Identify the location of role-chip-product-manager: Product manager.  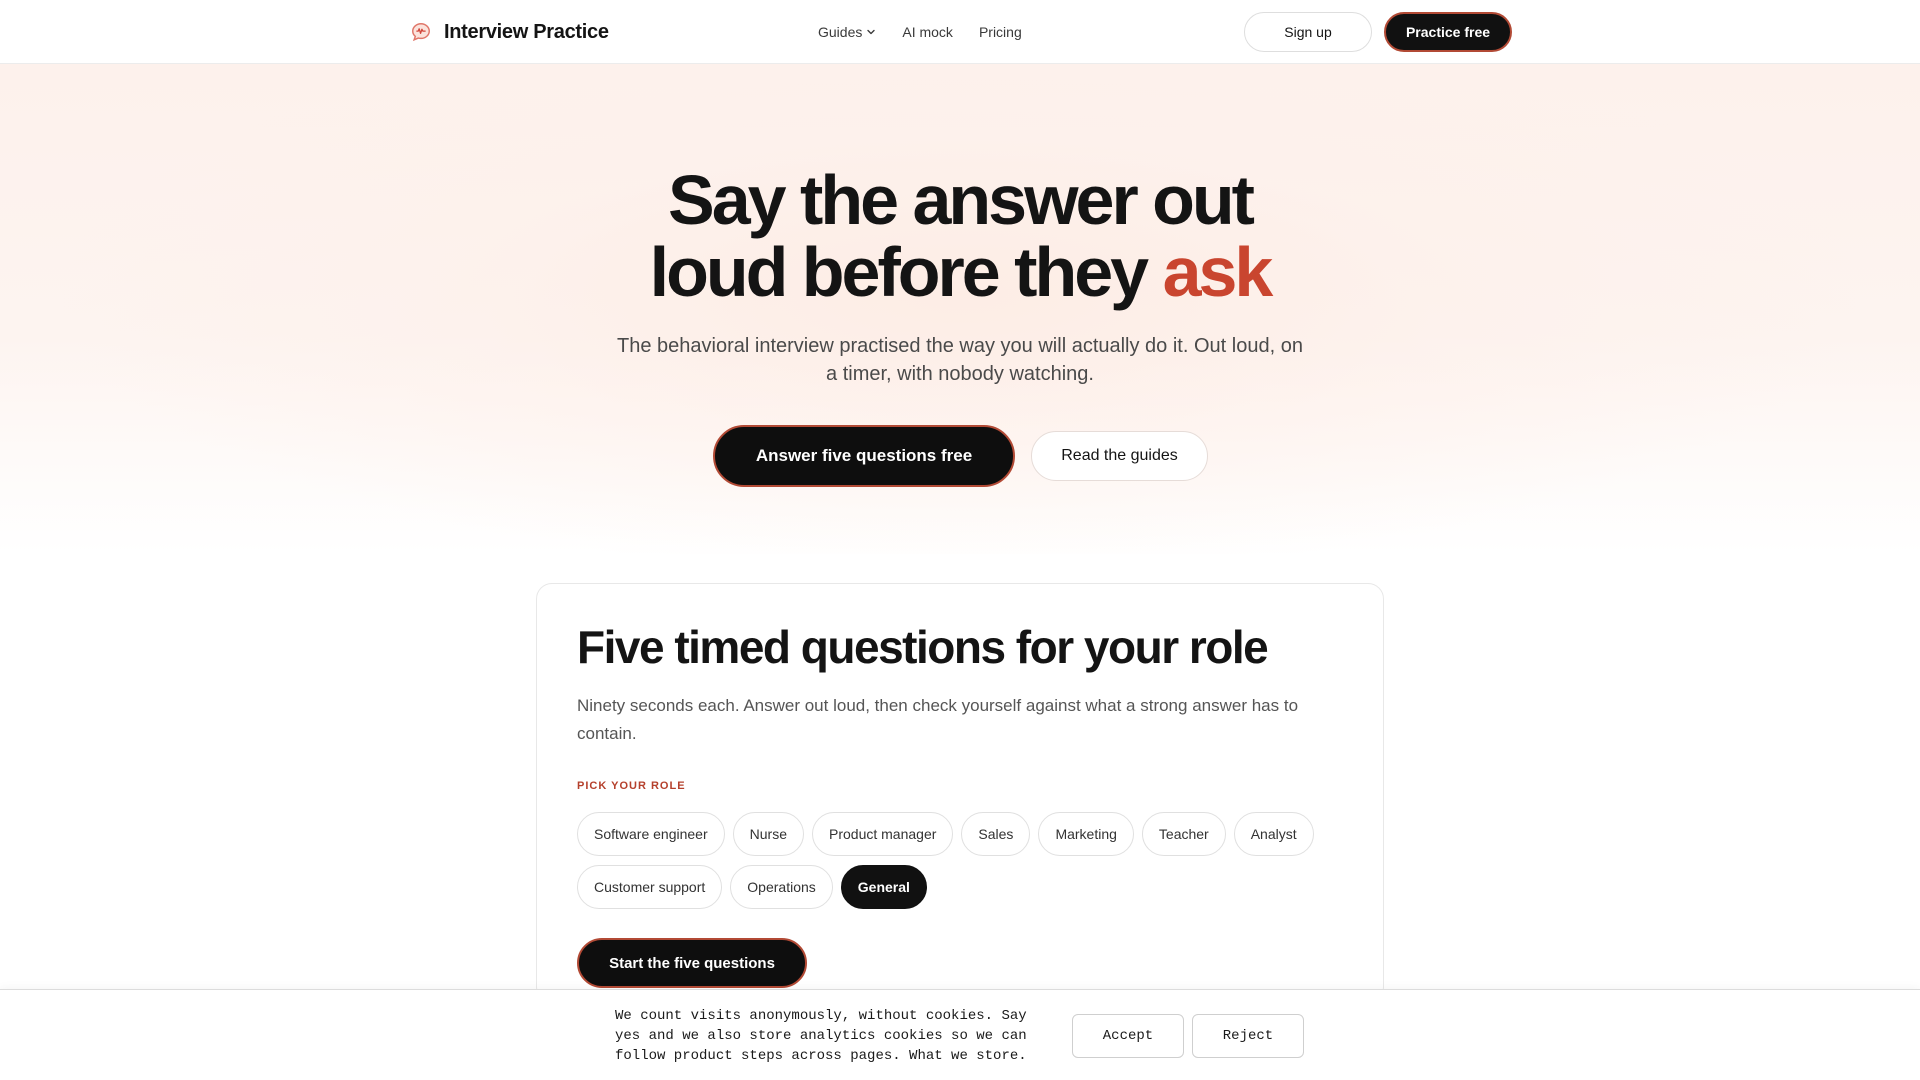
(883, 834).